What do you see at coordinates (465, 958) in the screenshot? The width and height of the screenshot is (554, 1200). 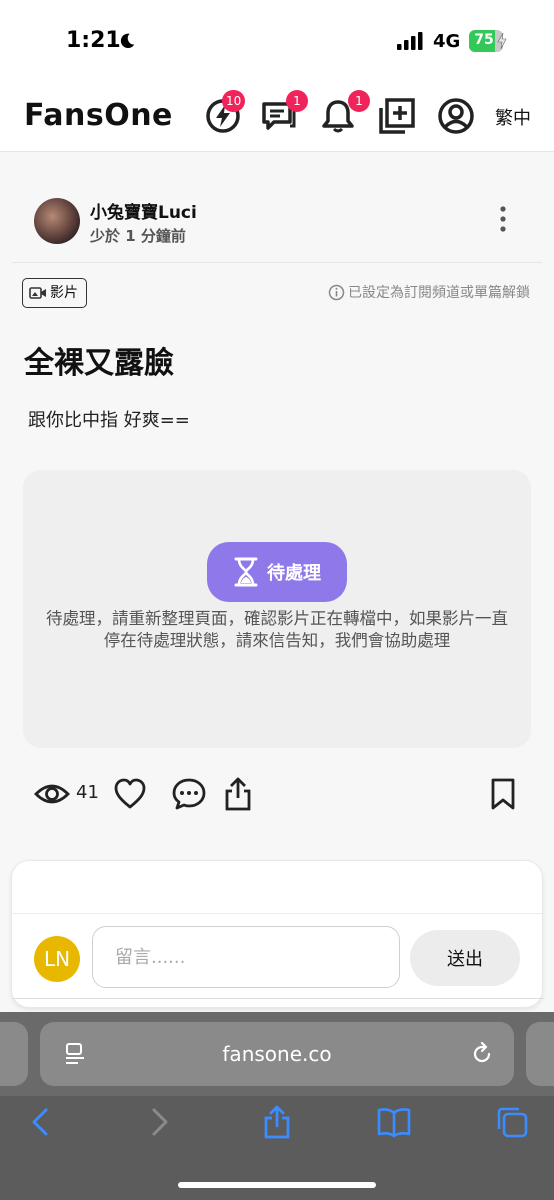 I see `send-button: 送出` at bounding box center [465, 958].